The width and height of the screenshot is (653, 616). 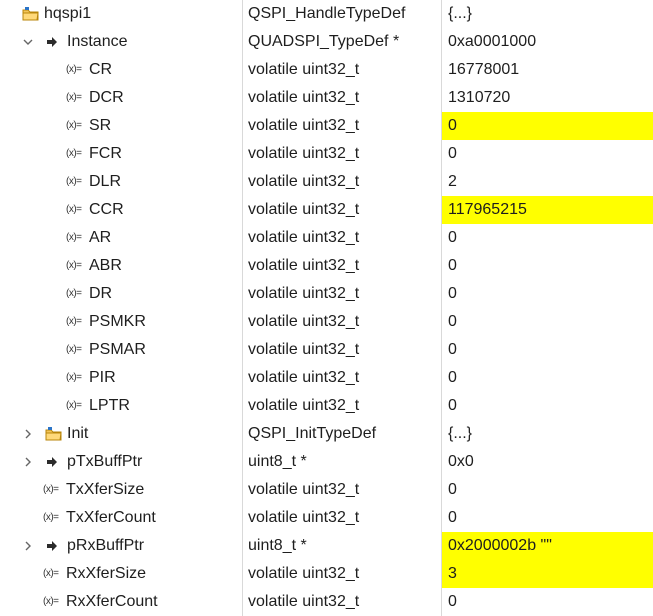 I want to click on name-cell: pRxBuffPtr, so click(x=121, y=546).